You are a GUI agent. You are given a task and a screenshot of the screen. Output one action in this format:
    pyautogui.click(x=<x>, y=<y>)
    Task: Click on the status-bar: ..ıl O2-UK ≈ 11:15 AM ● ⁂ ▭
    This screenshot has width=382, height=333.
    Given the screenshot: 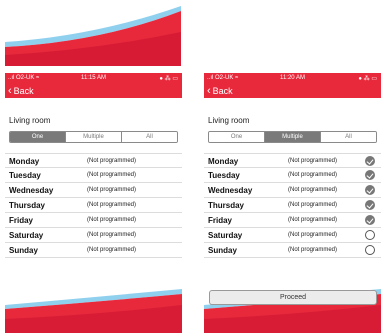 What is the action you would take?
    pyautogui.click(x=93, y=79)
    